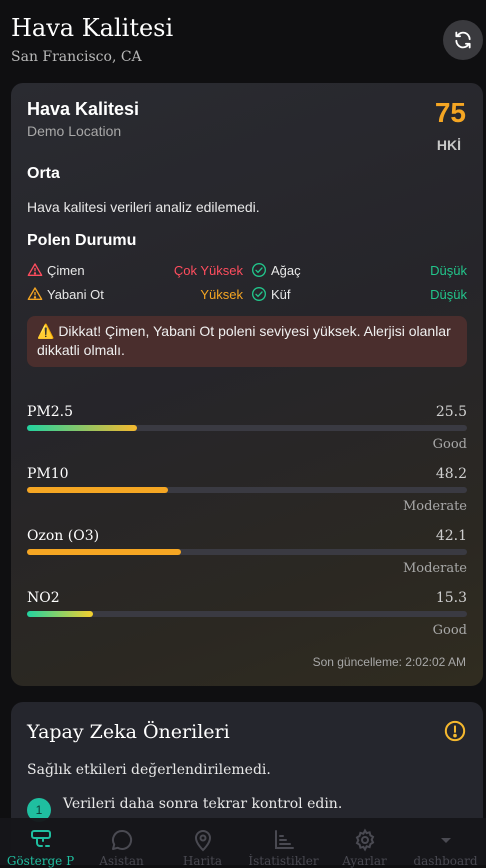  I want to click on info-icon, so click(455, 731).